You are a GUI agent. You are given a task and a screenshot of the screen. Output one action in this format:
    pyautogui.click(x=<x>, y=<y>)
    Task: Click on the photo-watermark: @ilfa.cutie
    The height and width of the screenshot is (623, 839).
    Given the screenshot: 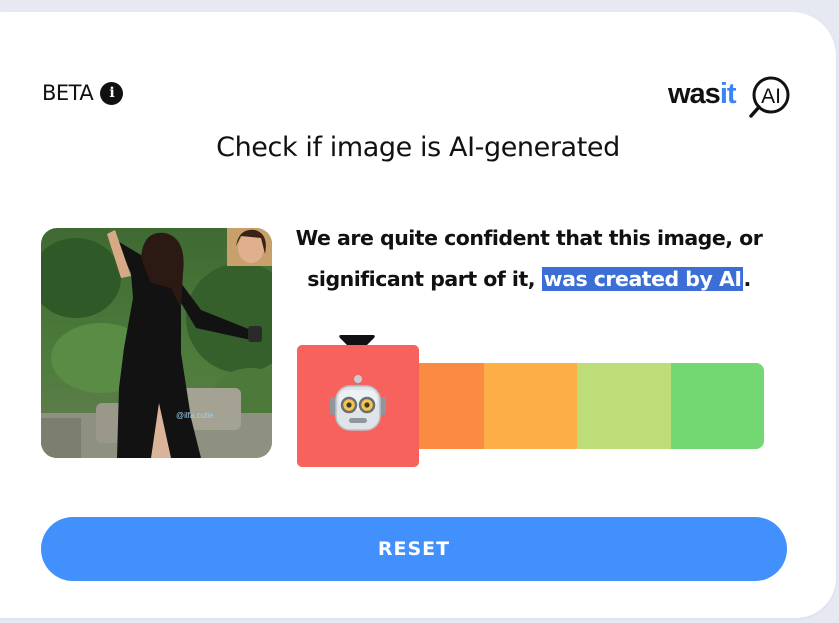 What is the action you would take?
    pyautogui.click(x=195, y=415)
    